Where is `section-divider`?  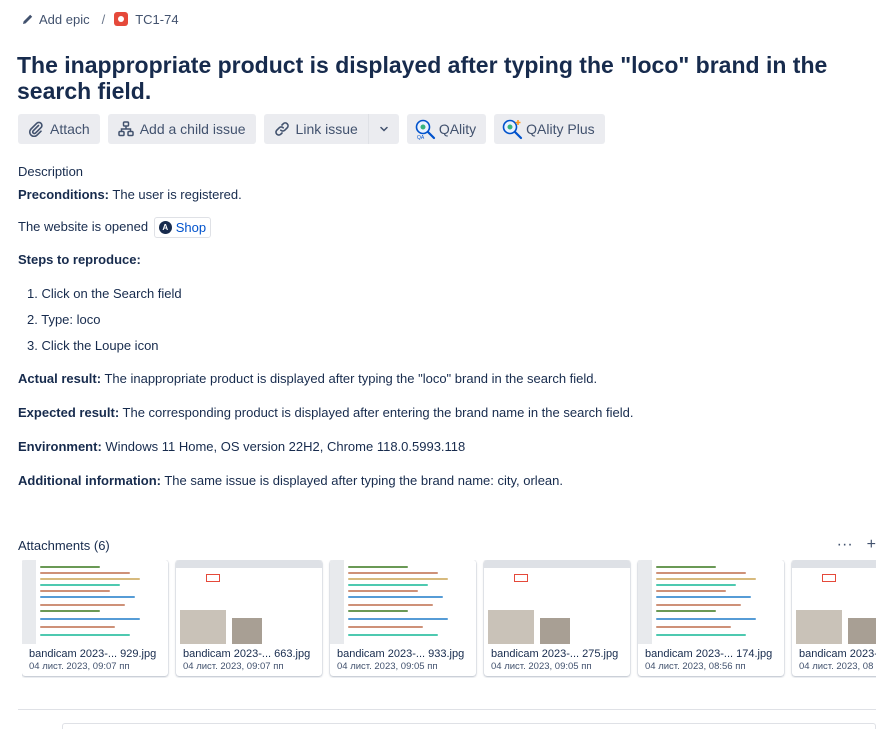
section-divider is located at coordinates (447, 709).